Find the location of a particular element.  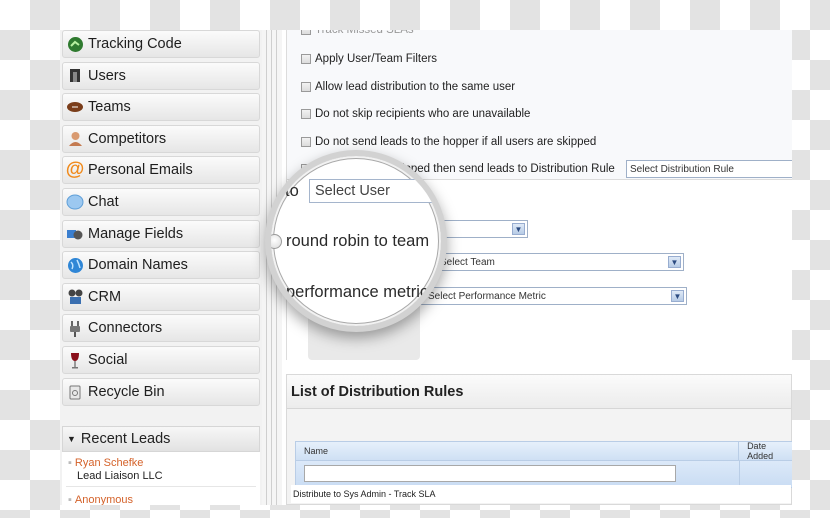

option-label: Track Missed SLAs is located at coordinates (364, 33).